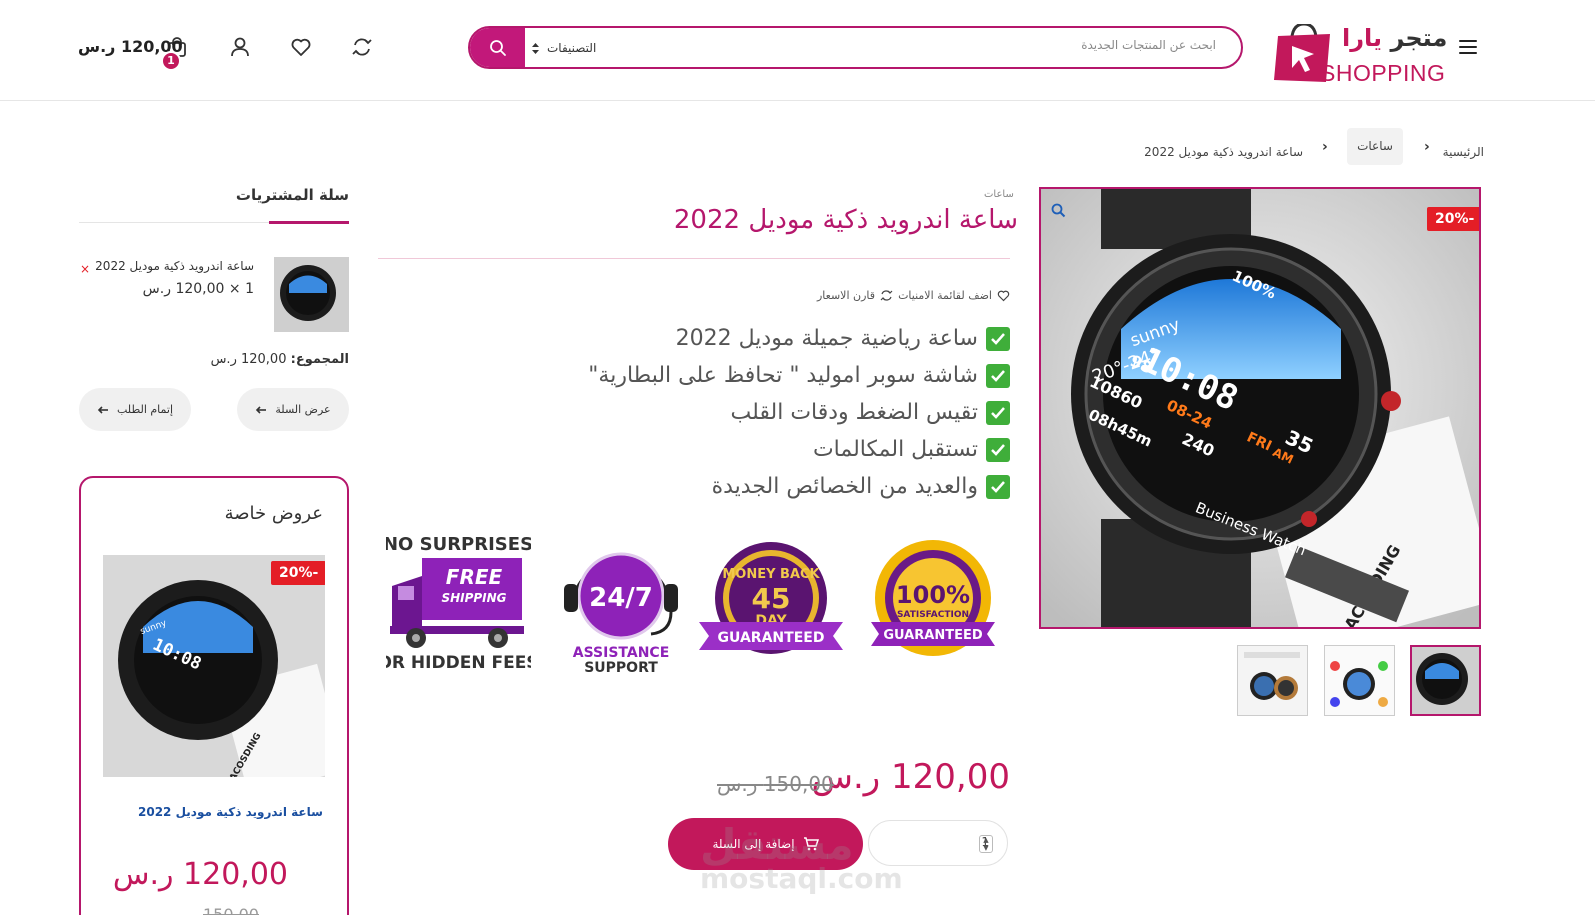 The height and width of the screenshot is (915, 1595). I want to click on badge-text: 24/7, so click(621, 598).